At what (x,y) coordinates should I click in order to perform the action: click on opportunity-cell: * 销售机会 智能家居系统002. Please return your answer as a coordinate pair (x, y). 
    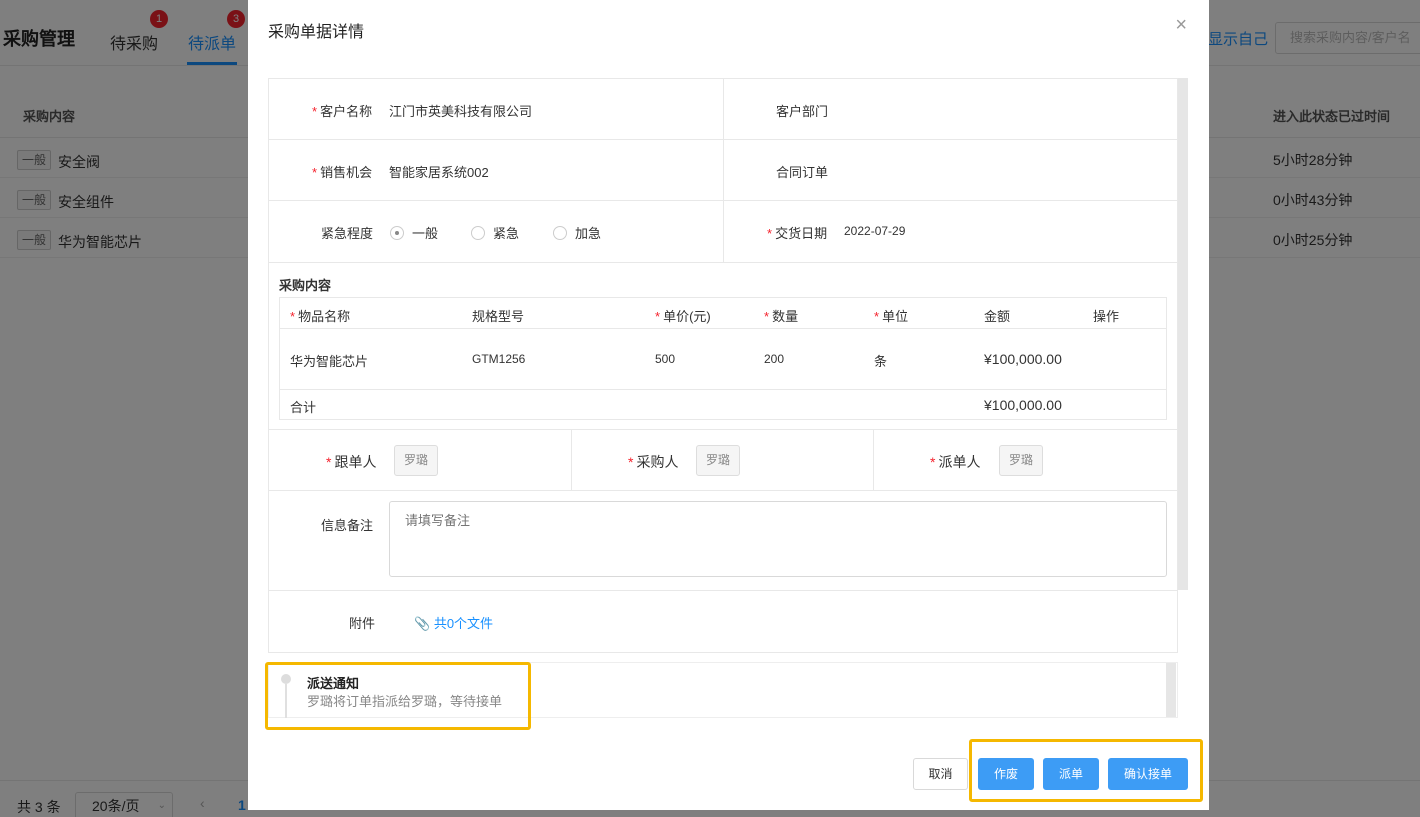
    Looking at the image, I should click on (496, 170).